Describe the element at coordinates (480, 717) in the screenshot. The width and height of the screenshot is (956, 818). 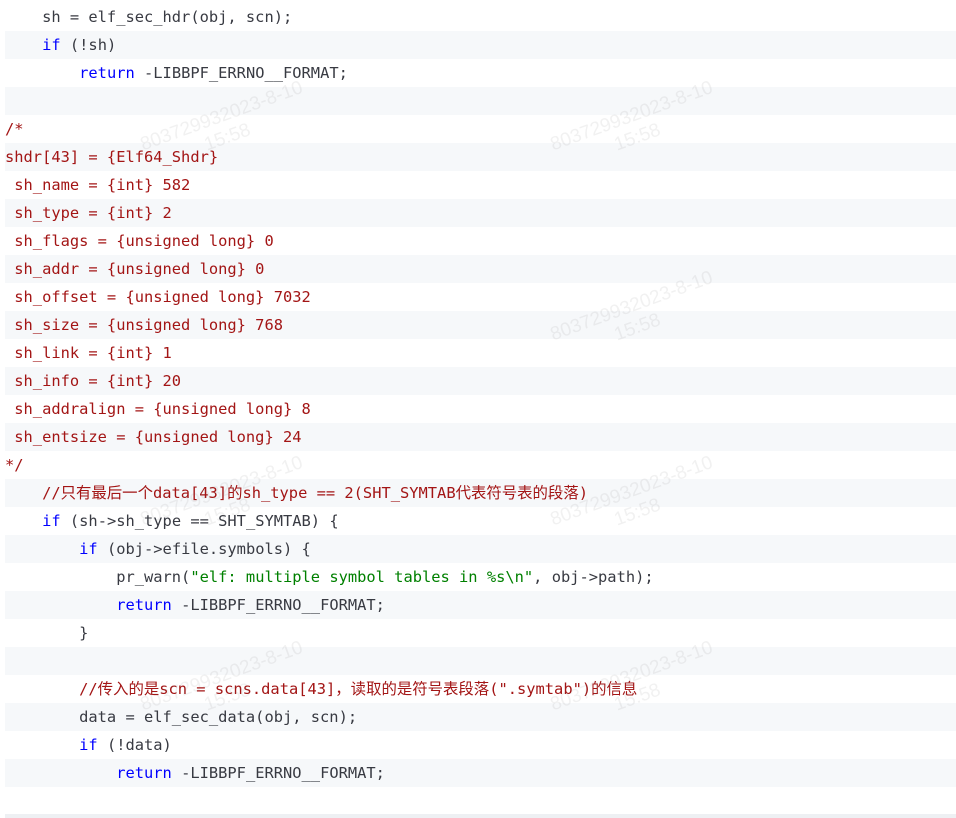
I see `code-line: data = elf_sec_data(obj, scn);` at that location.